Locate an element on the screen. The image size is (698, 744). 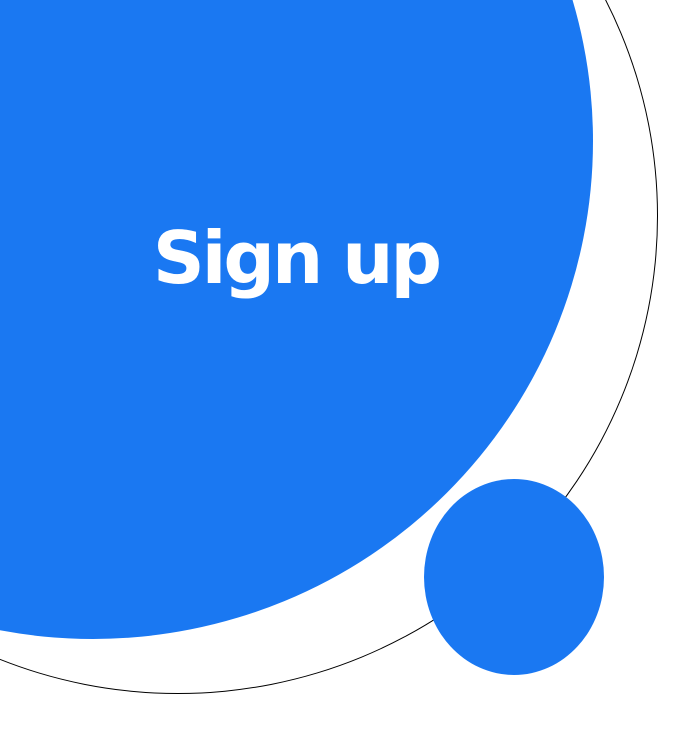
page-title: Sign up is located at coordinates (297, 258).